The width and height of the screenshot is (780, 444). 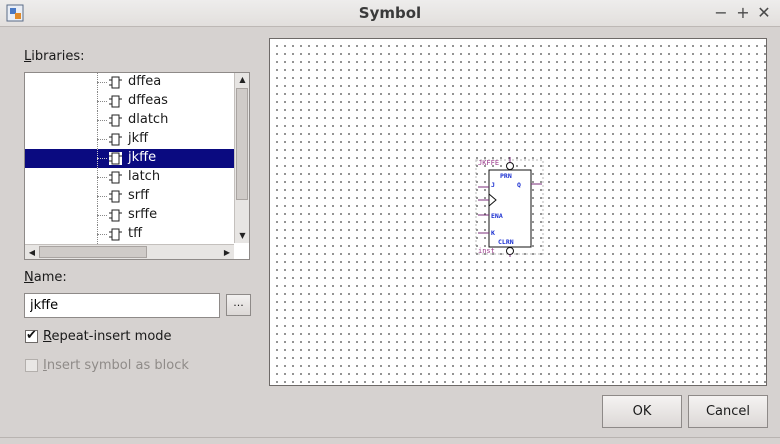 I want to click on name-input, so click(x=122, y=305).